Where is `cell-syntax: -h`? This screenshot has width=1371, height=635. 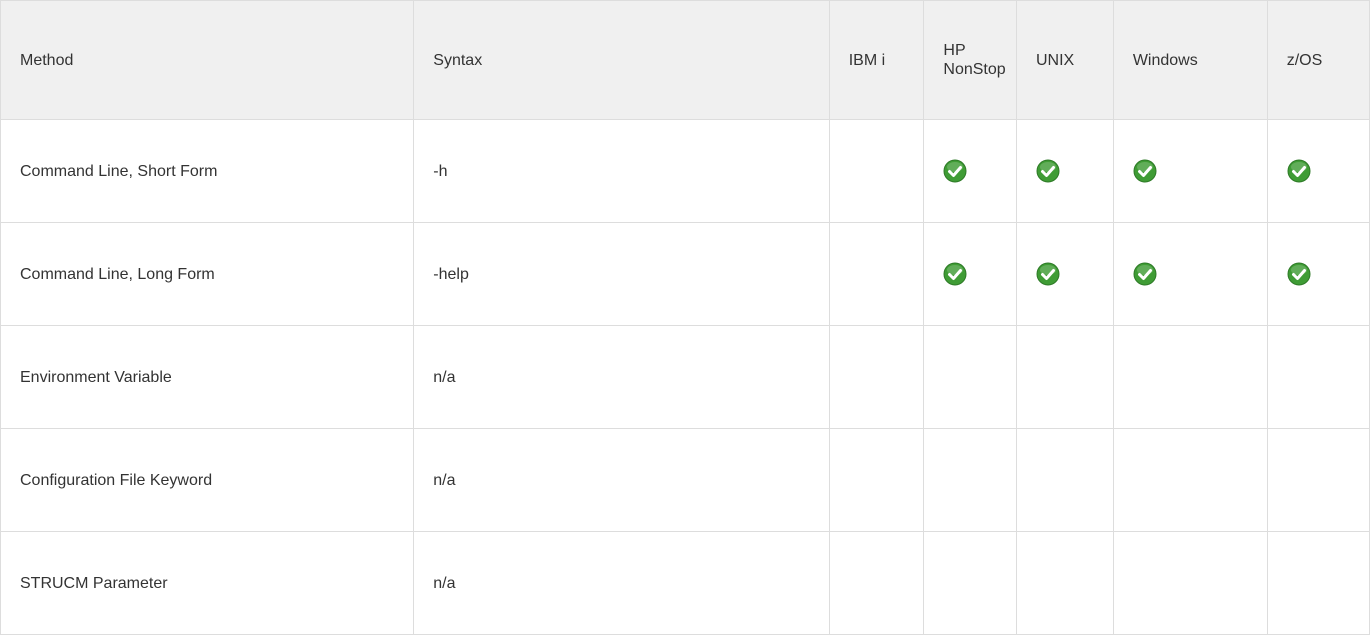
cell-syntax: -h is located at coordinates (621, 171).